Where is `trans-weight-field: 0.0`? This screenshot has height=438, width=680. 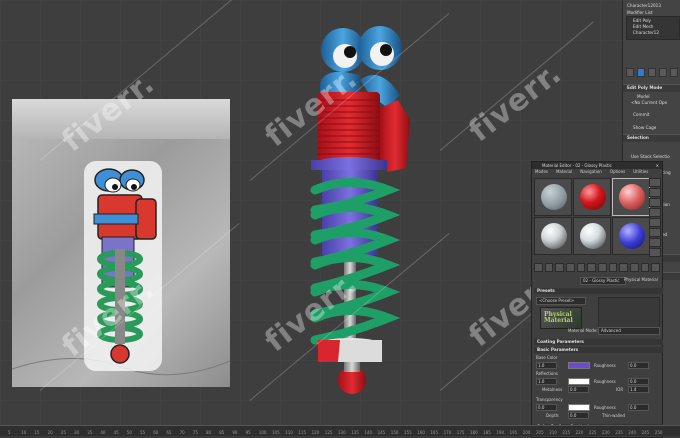
trans-weight-field: 0.0 is located at coordinates (546, 407).